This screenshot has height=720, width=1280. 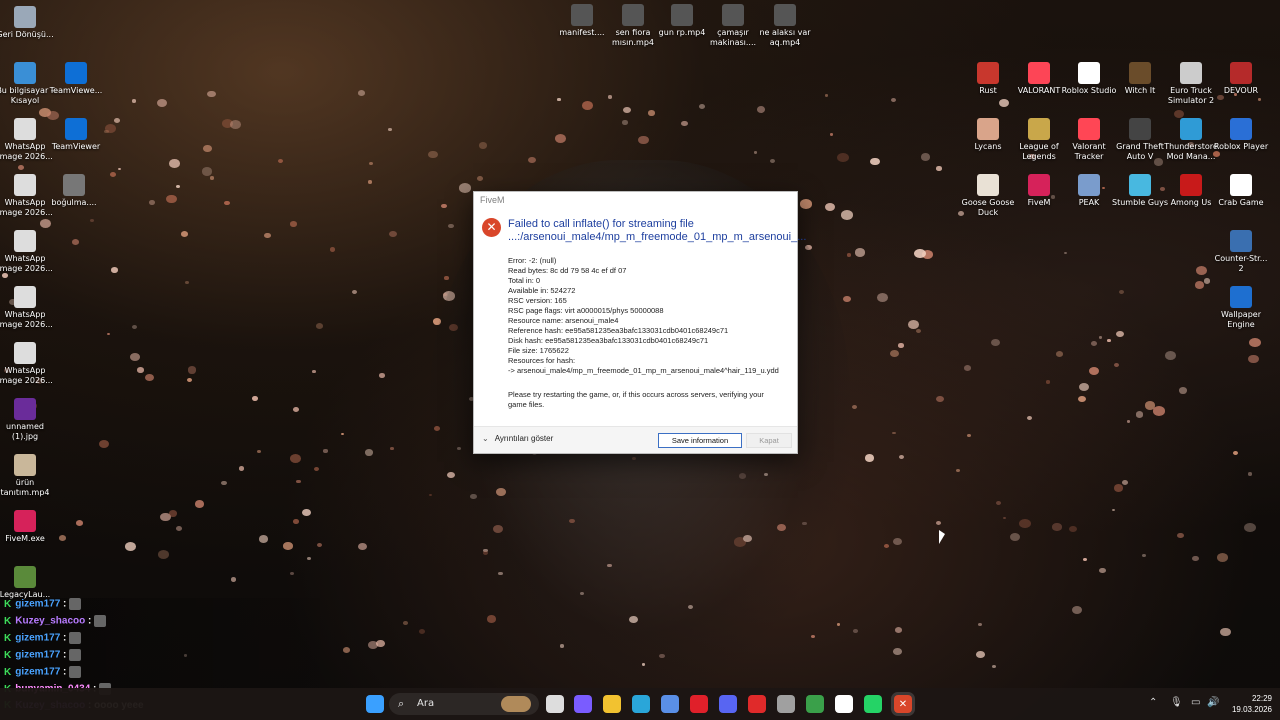 I want to click on desktop-icon: ürün tanıtım.mp4, so click(x=27, y=476).